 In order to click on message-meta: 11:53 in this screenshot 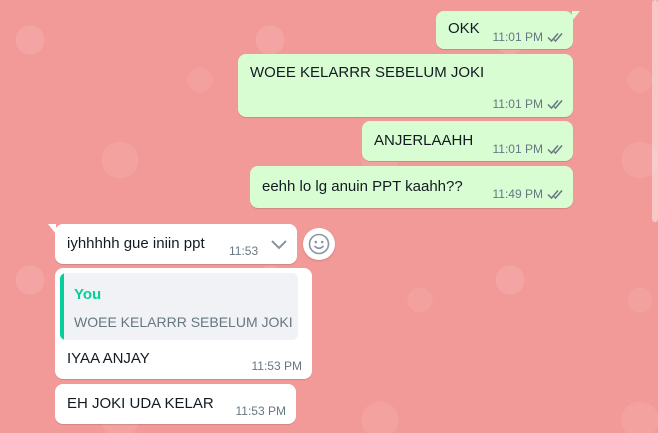, I will do `click(243, 251)`.